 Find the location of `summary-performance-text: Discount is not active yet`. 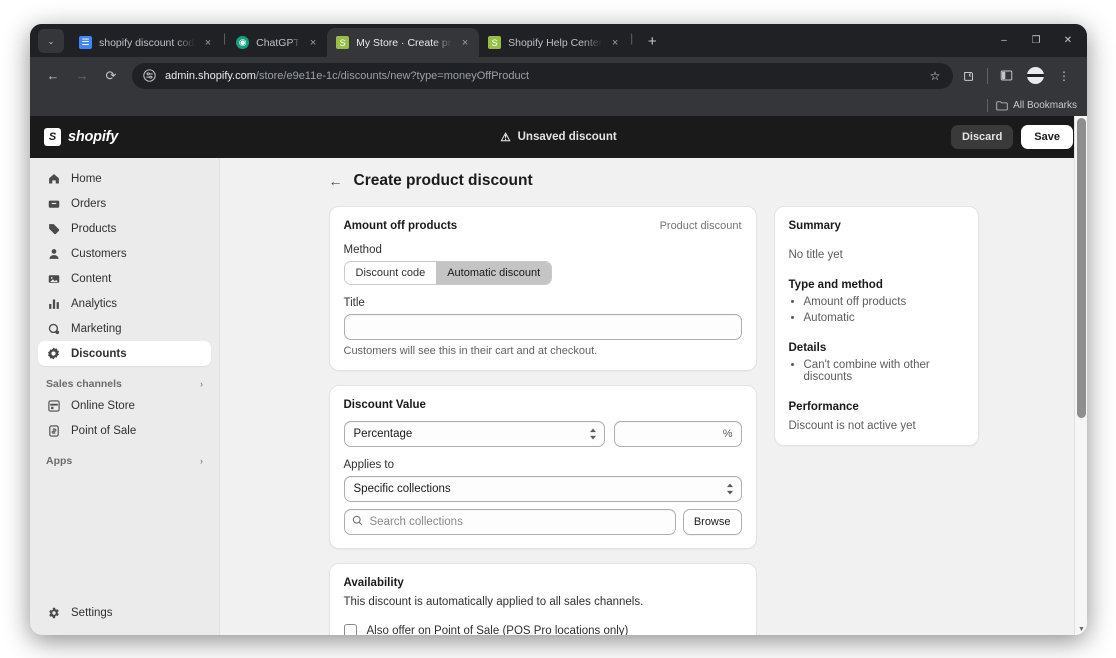

summary-performance-text: Discount is not active yet is located at coordinates (852, 426).